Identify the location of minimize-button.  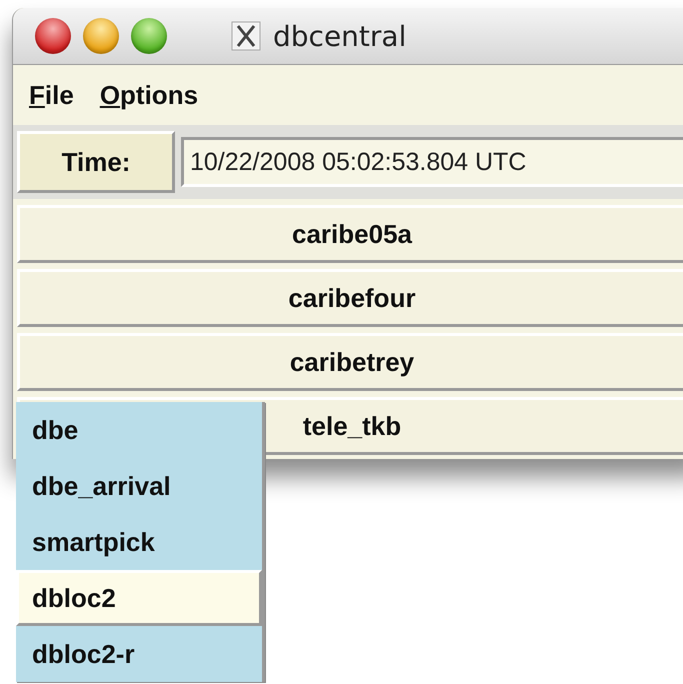
(101, 36).